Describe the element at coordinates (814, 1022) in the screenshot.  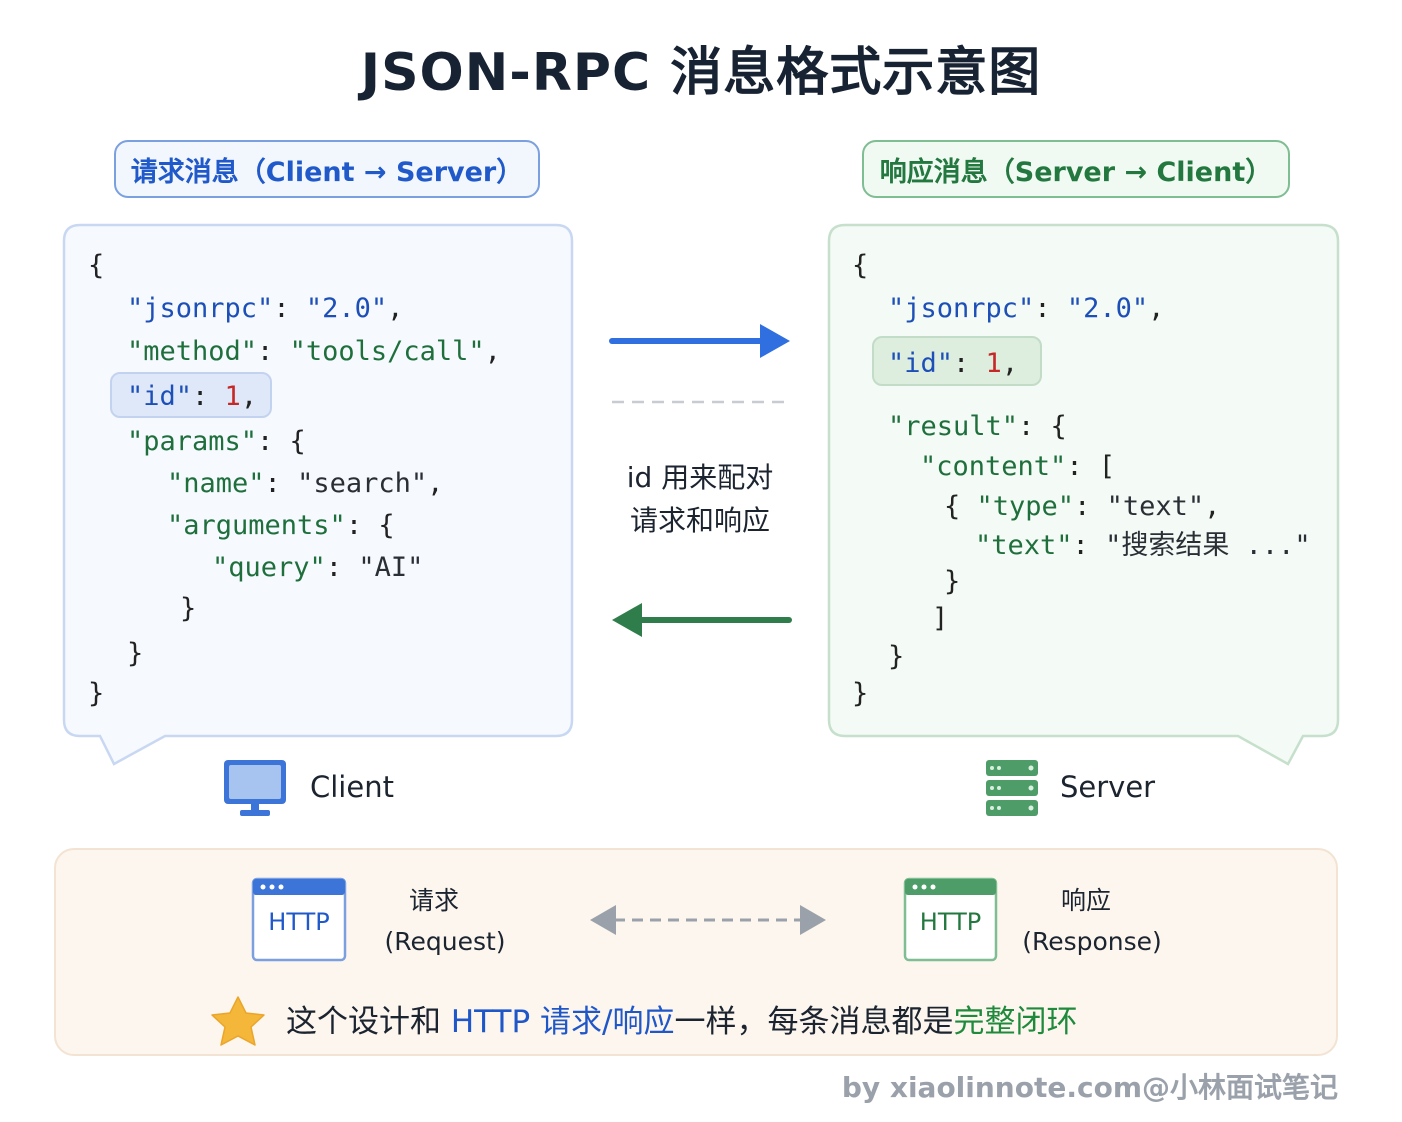
I see `design-note-part3: 一样，每条消息都是` at that location.